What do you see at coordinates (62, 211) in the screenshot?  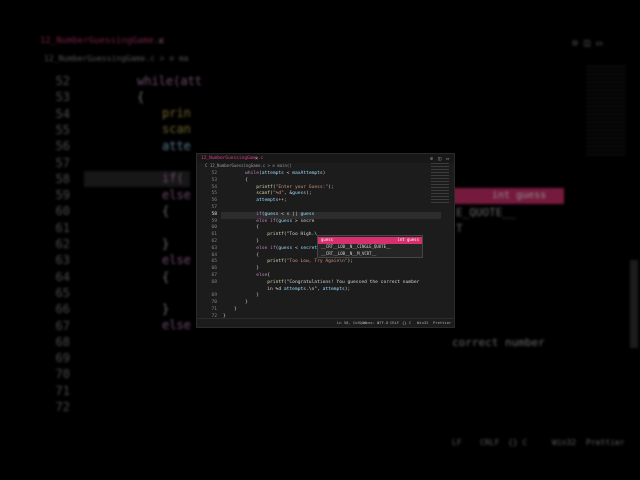 I see `bg-line-number: 60` at bounding box center [62, 211].